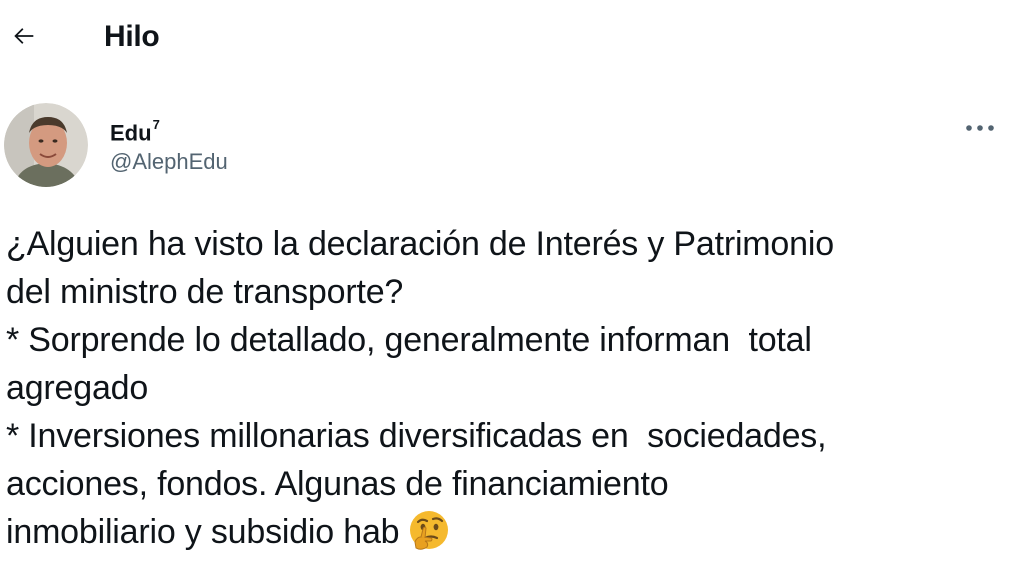 The width and height of the screenshot is (1024, 587). I want to click on author-handle: @AlephEdu, so click(169, 162).